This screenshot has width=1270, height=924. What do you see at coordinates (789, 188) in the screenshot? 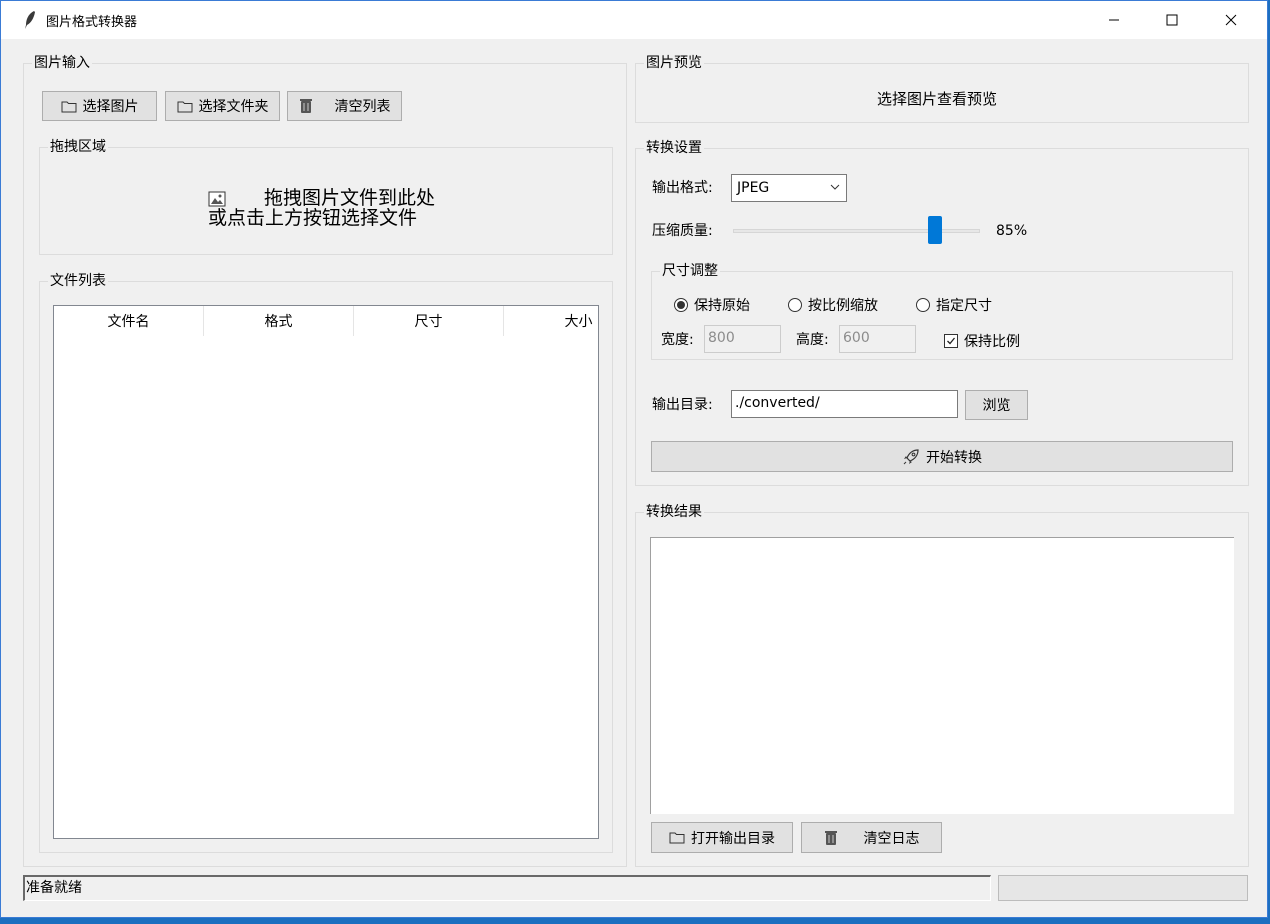
I see `format-select: JPEG` at bounding box center [789, 188].